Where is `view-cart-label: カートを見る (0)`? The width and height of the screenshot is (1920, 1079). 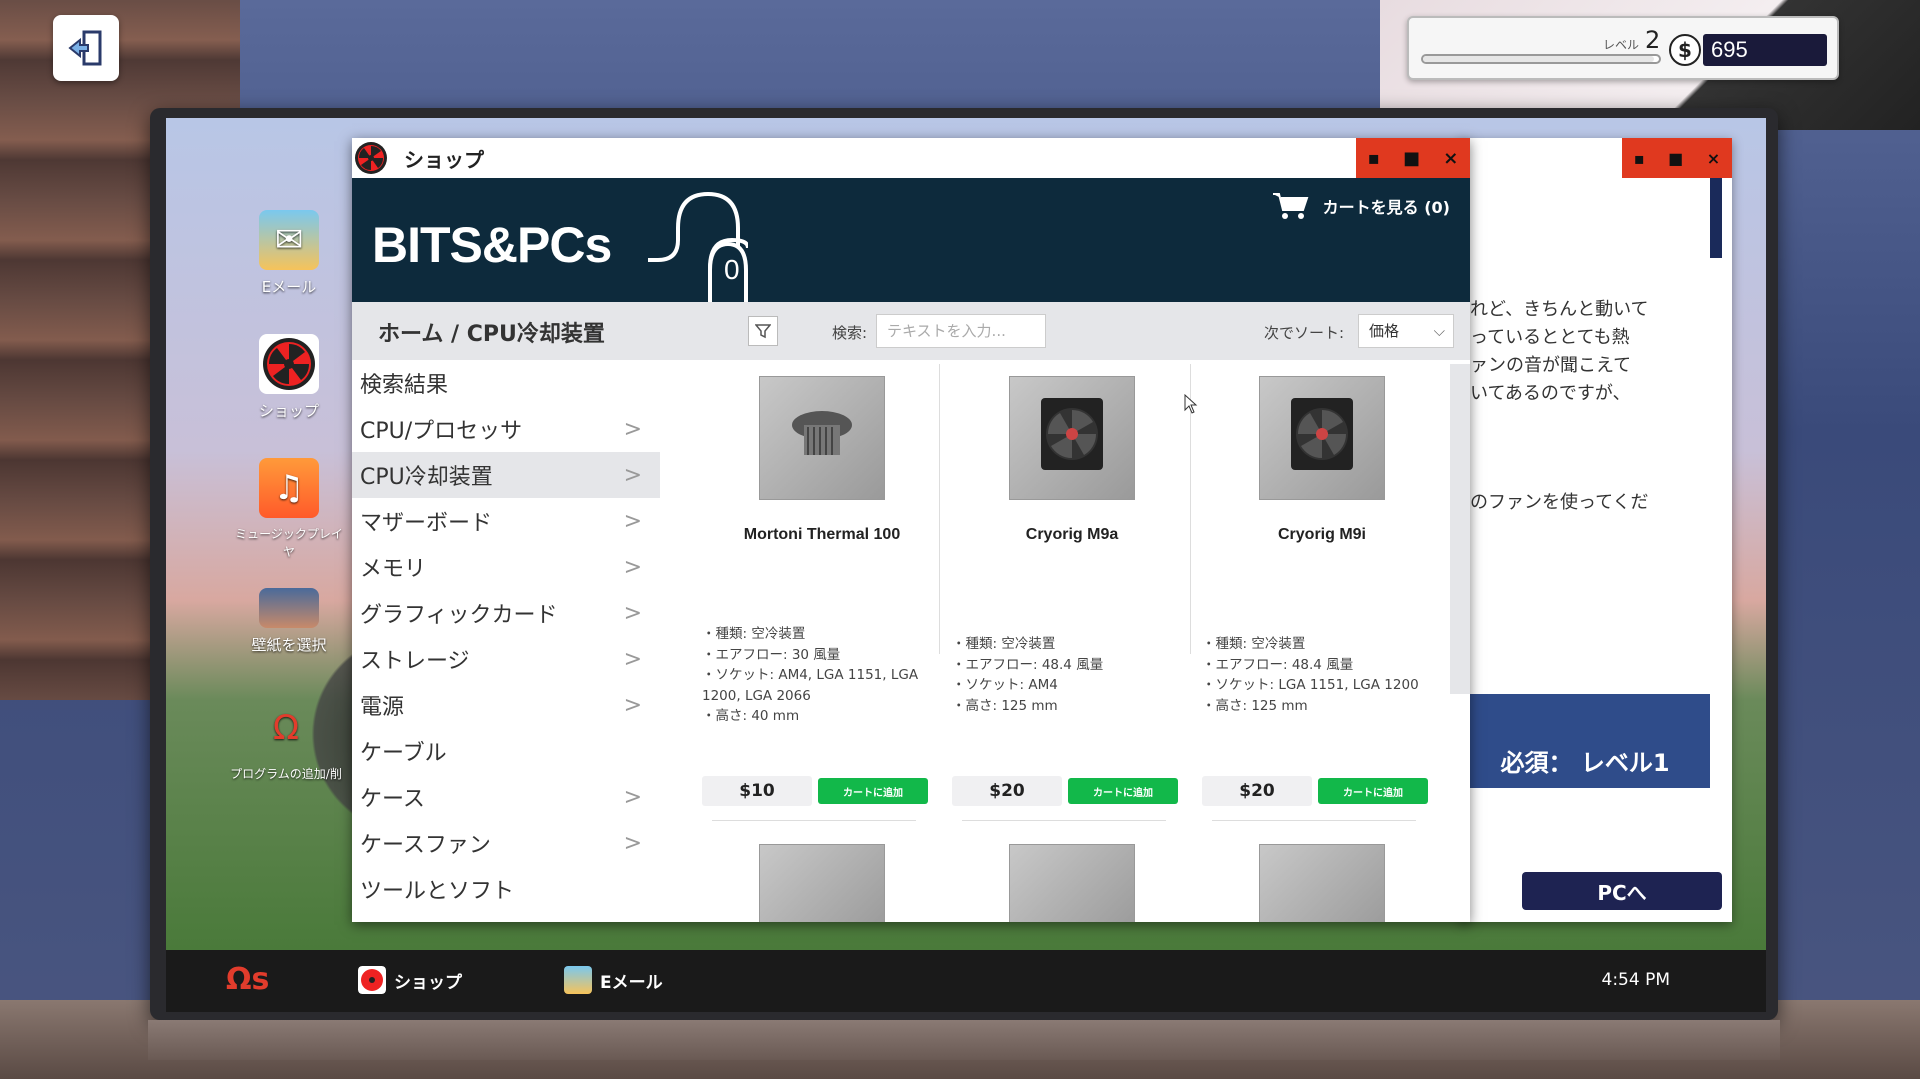
view-cart-label: カートを見る (0) is located at coordinates (1386, 207).